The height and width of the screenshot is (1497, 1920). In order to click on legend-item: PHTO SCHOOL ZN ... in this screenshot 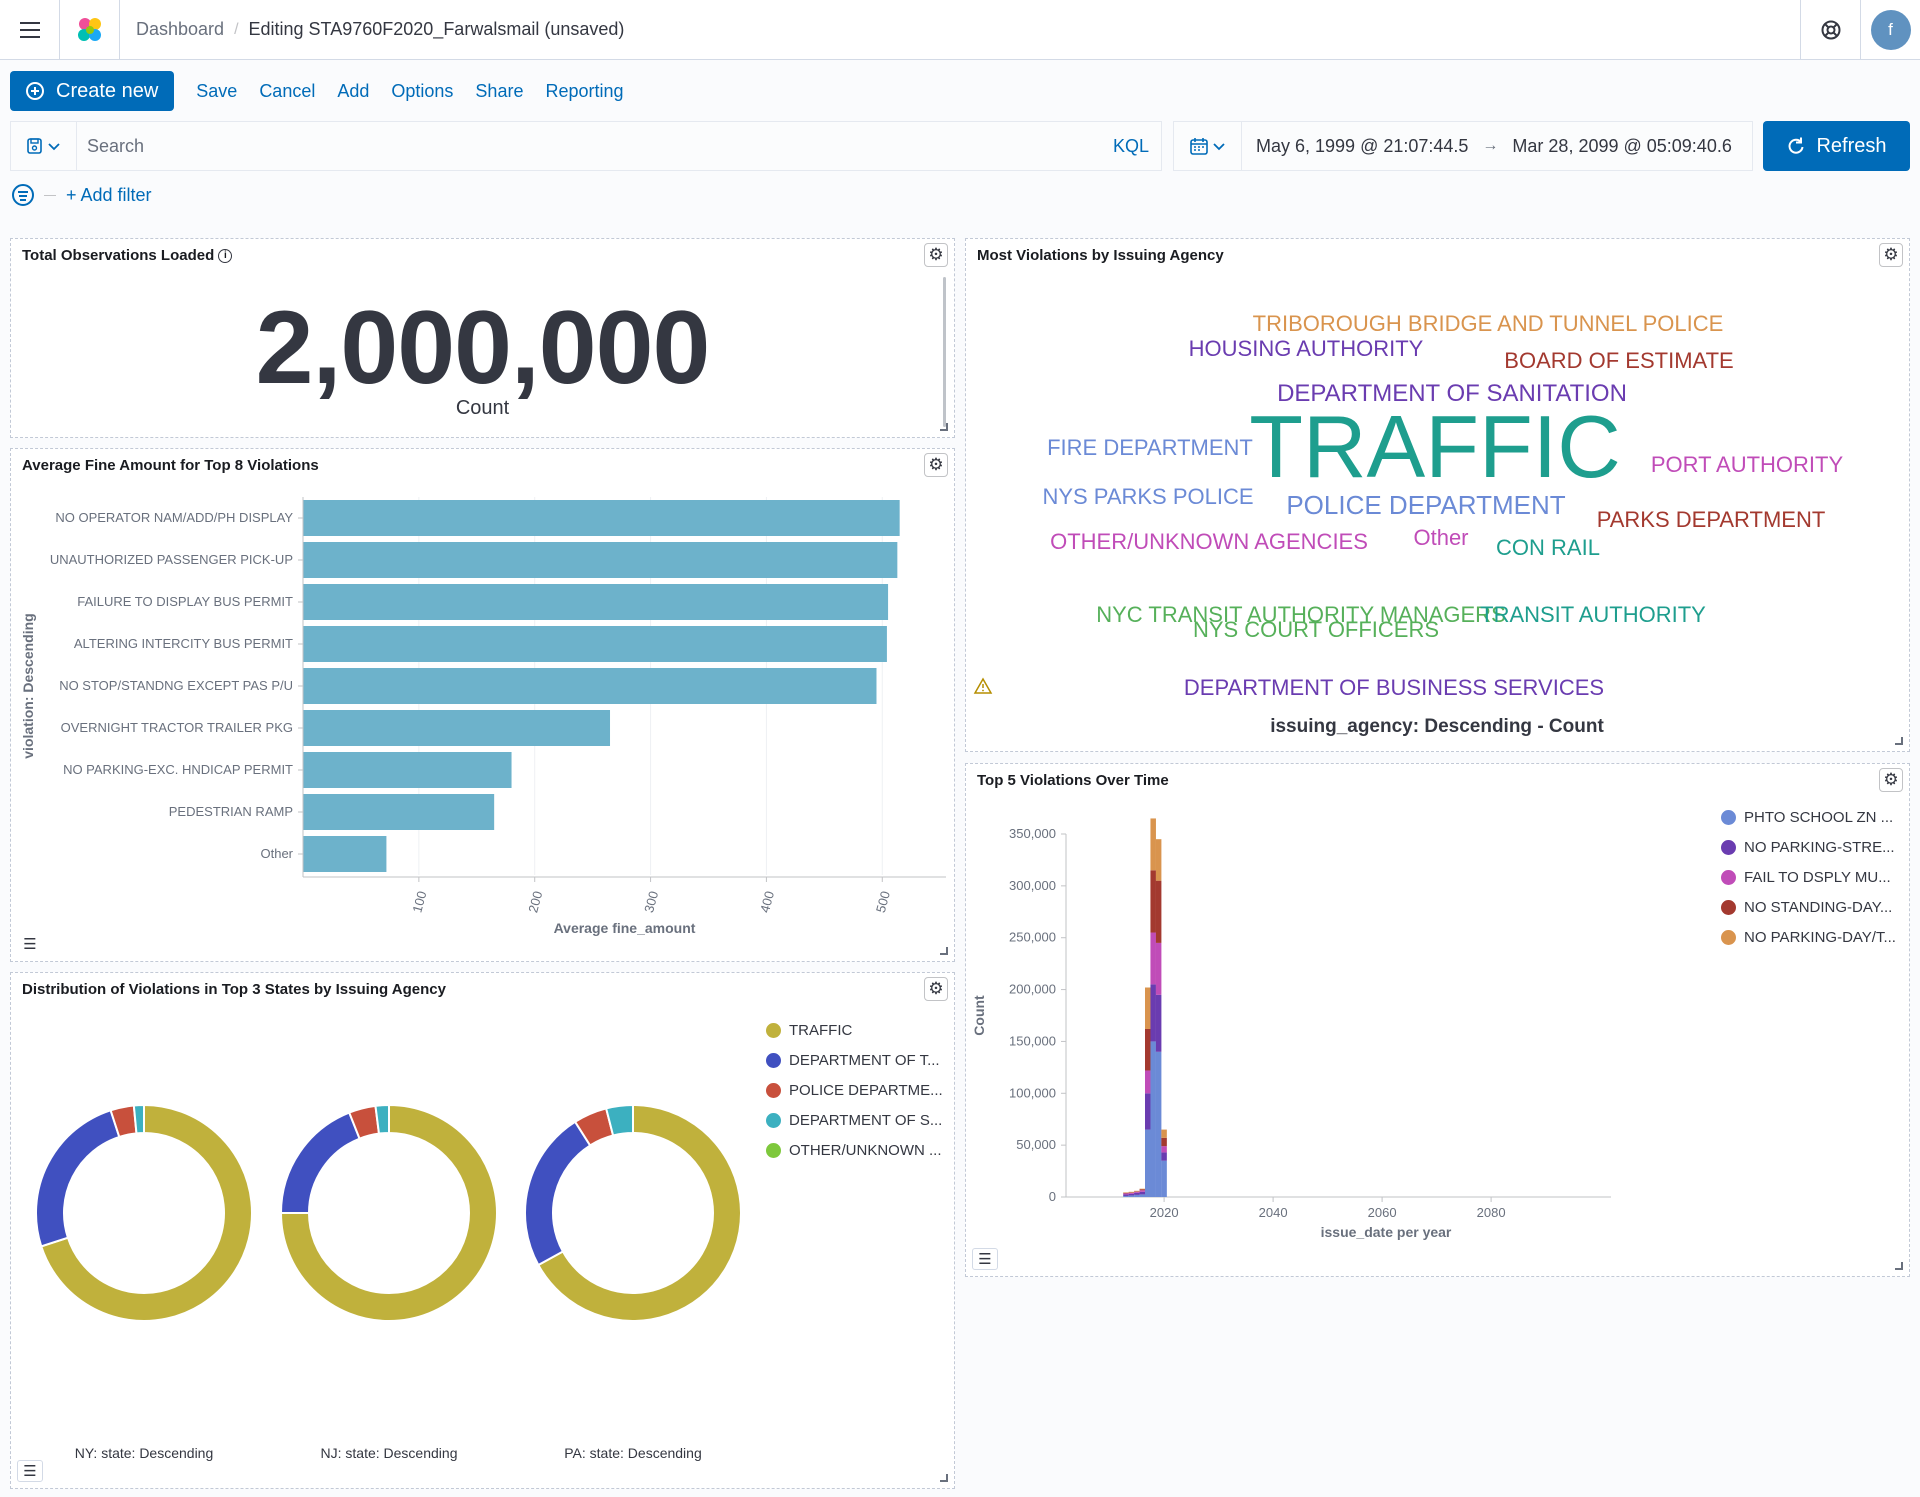, I will do `click(1808, 817)`.